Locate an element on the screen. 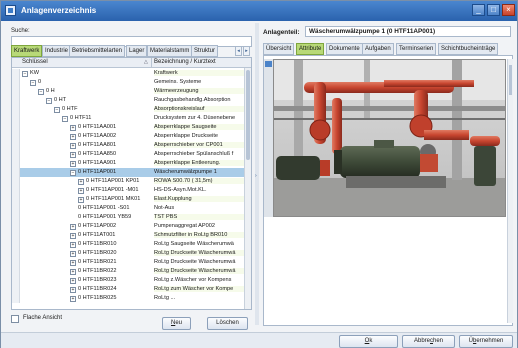 The height and width of the screenshot is (348, 518). tab-betriebsmittelarten: Betriebsmittelarten is located at coordinates (97, 51).